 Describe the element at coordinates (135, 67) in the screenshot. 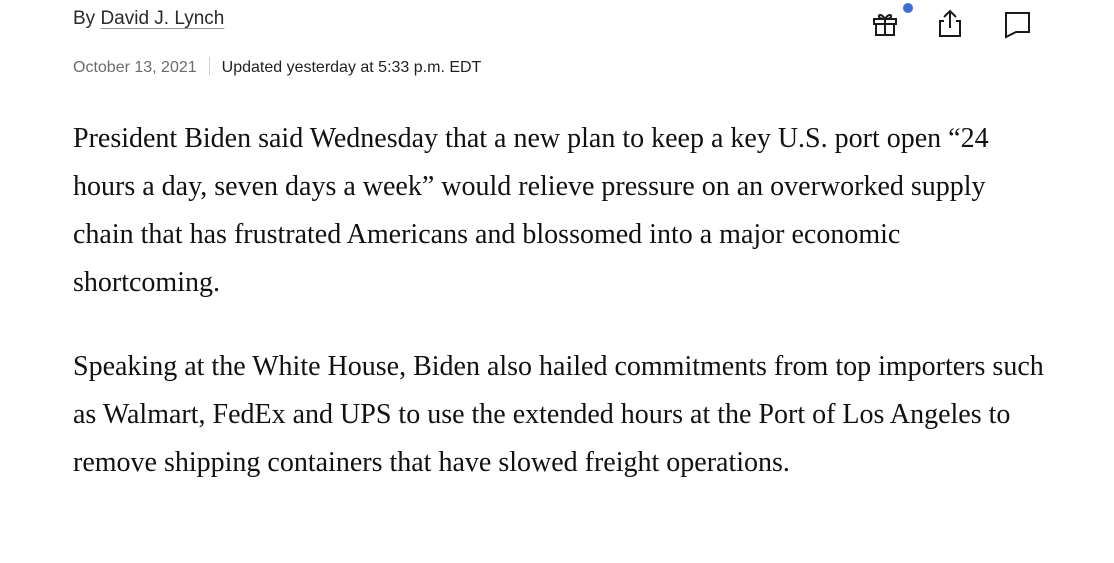

I see `published-date: October 13, 2021` at that location.